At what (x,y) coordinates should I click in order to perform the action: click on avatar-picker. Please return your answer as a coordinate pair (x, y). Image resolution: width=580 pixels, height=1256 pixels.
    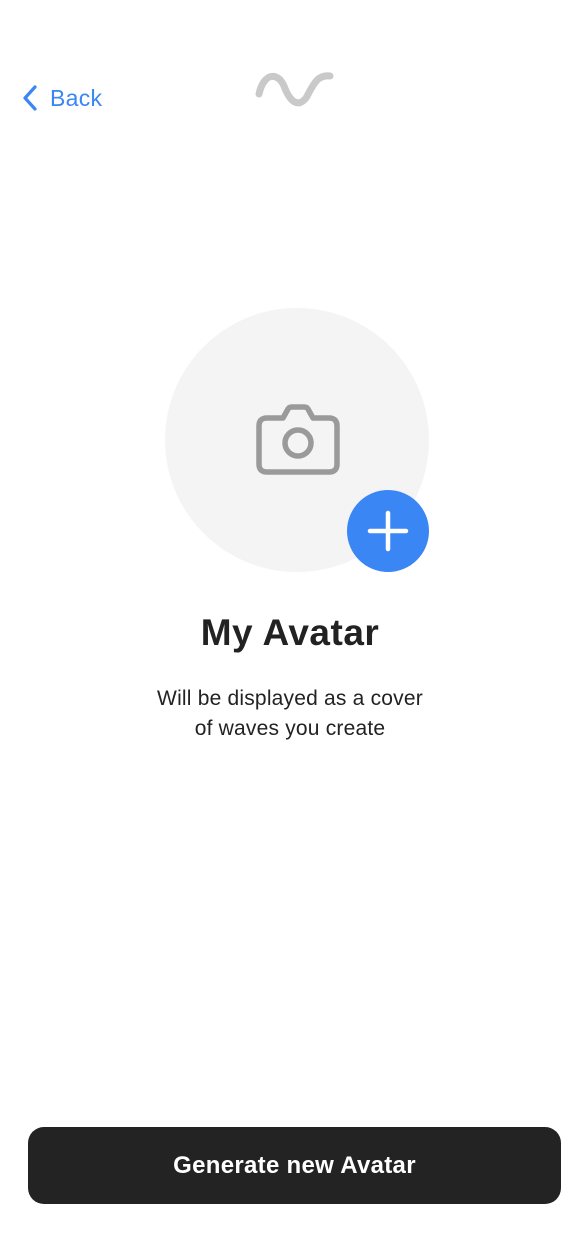
    Looking at the image, I should click on (297, 440).